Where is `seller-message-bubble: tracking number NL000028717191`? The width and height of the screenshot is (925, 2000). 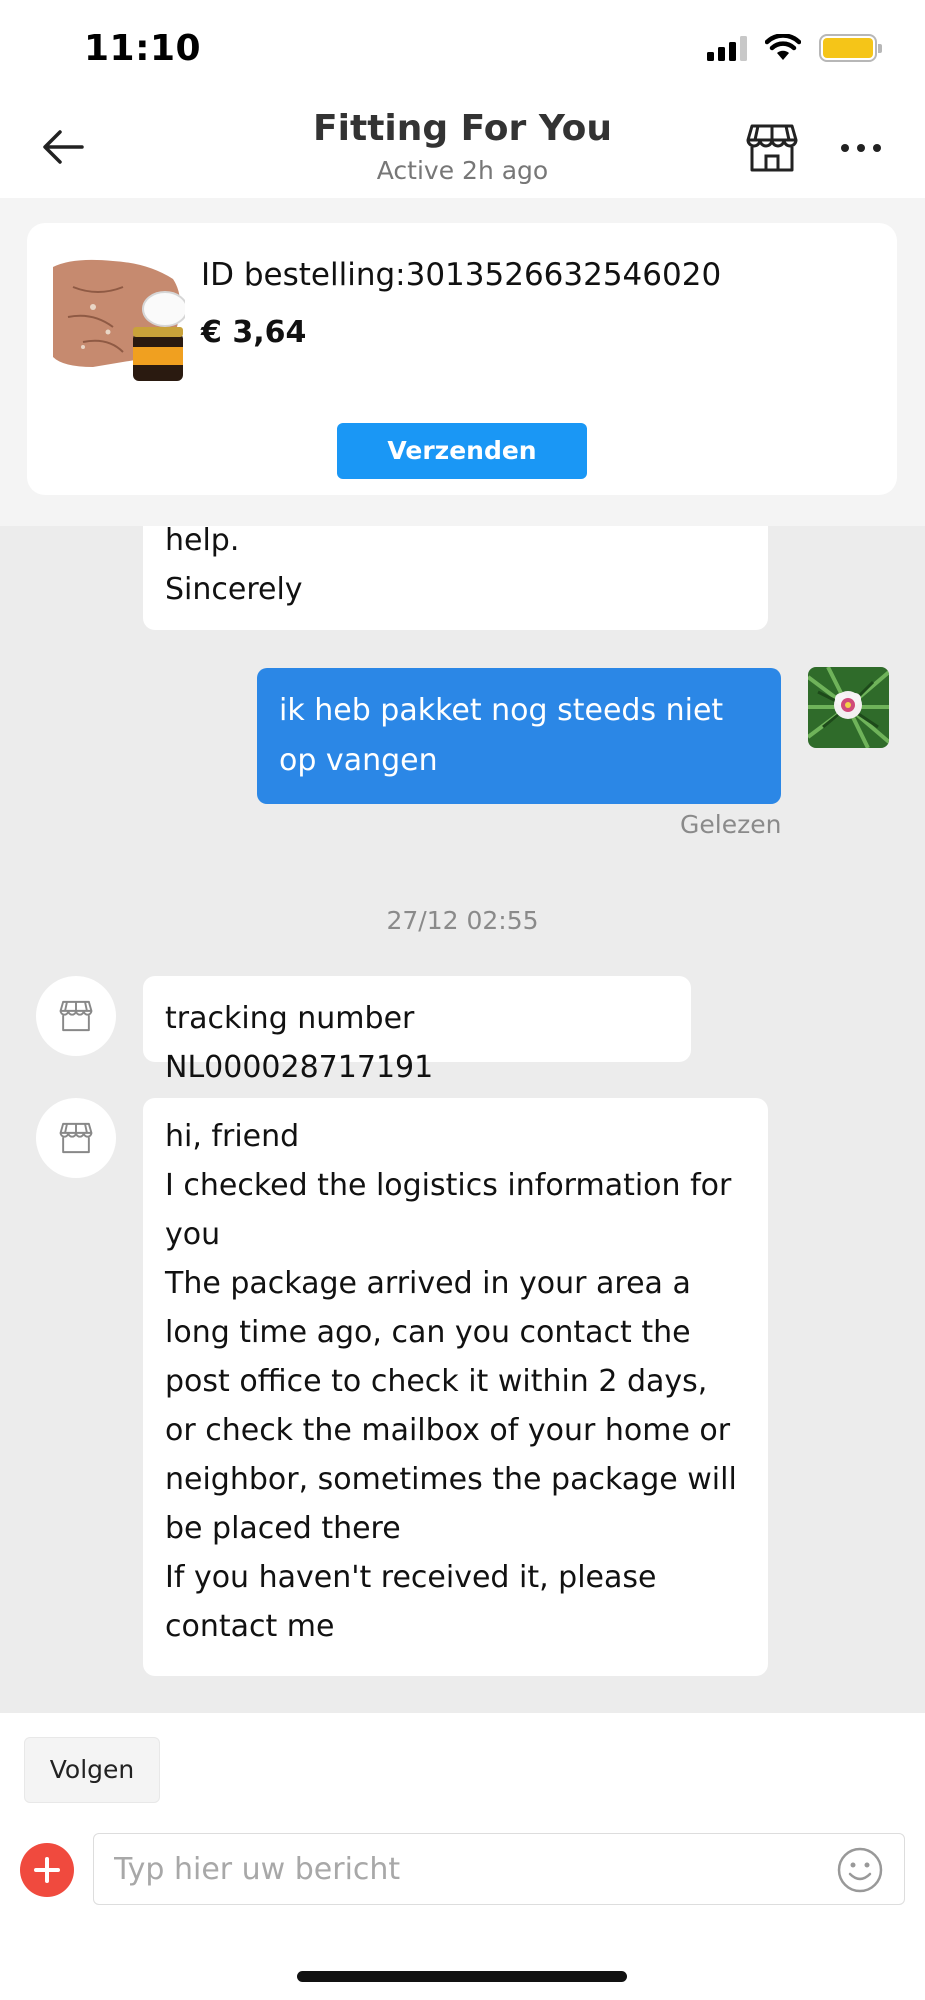
seller-message-bubble: tracking number NL000028717191 is located at coordinates (417, 1030).